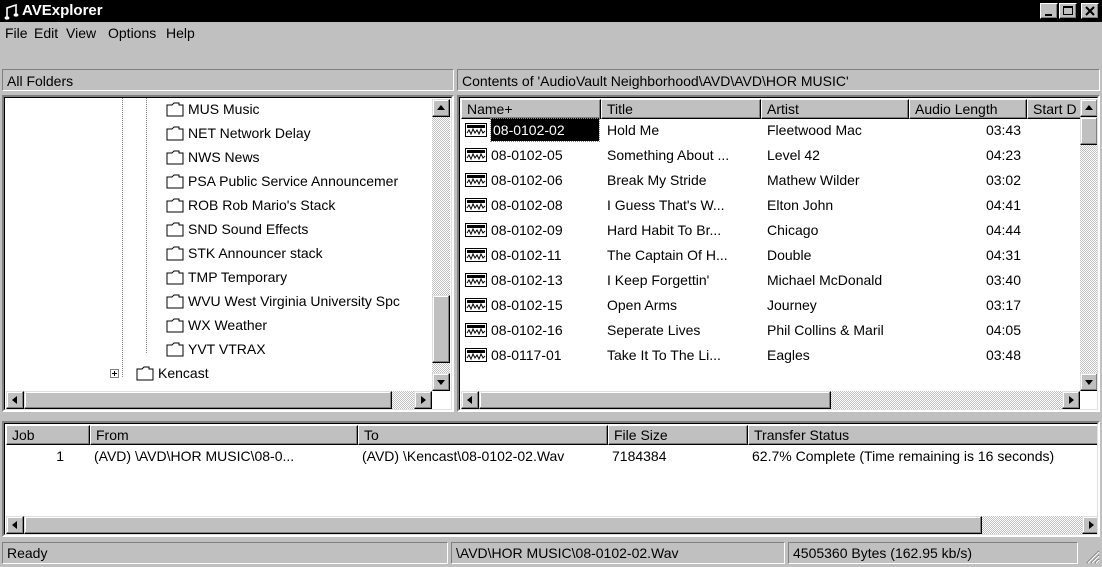 The height and width of the screenshot is (567, 1102). Describe the element at coordinates (1003, 305) in the screenshot. I see `file-audio-length: 03:17` at that location.